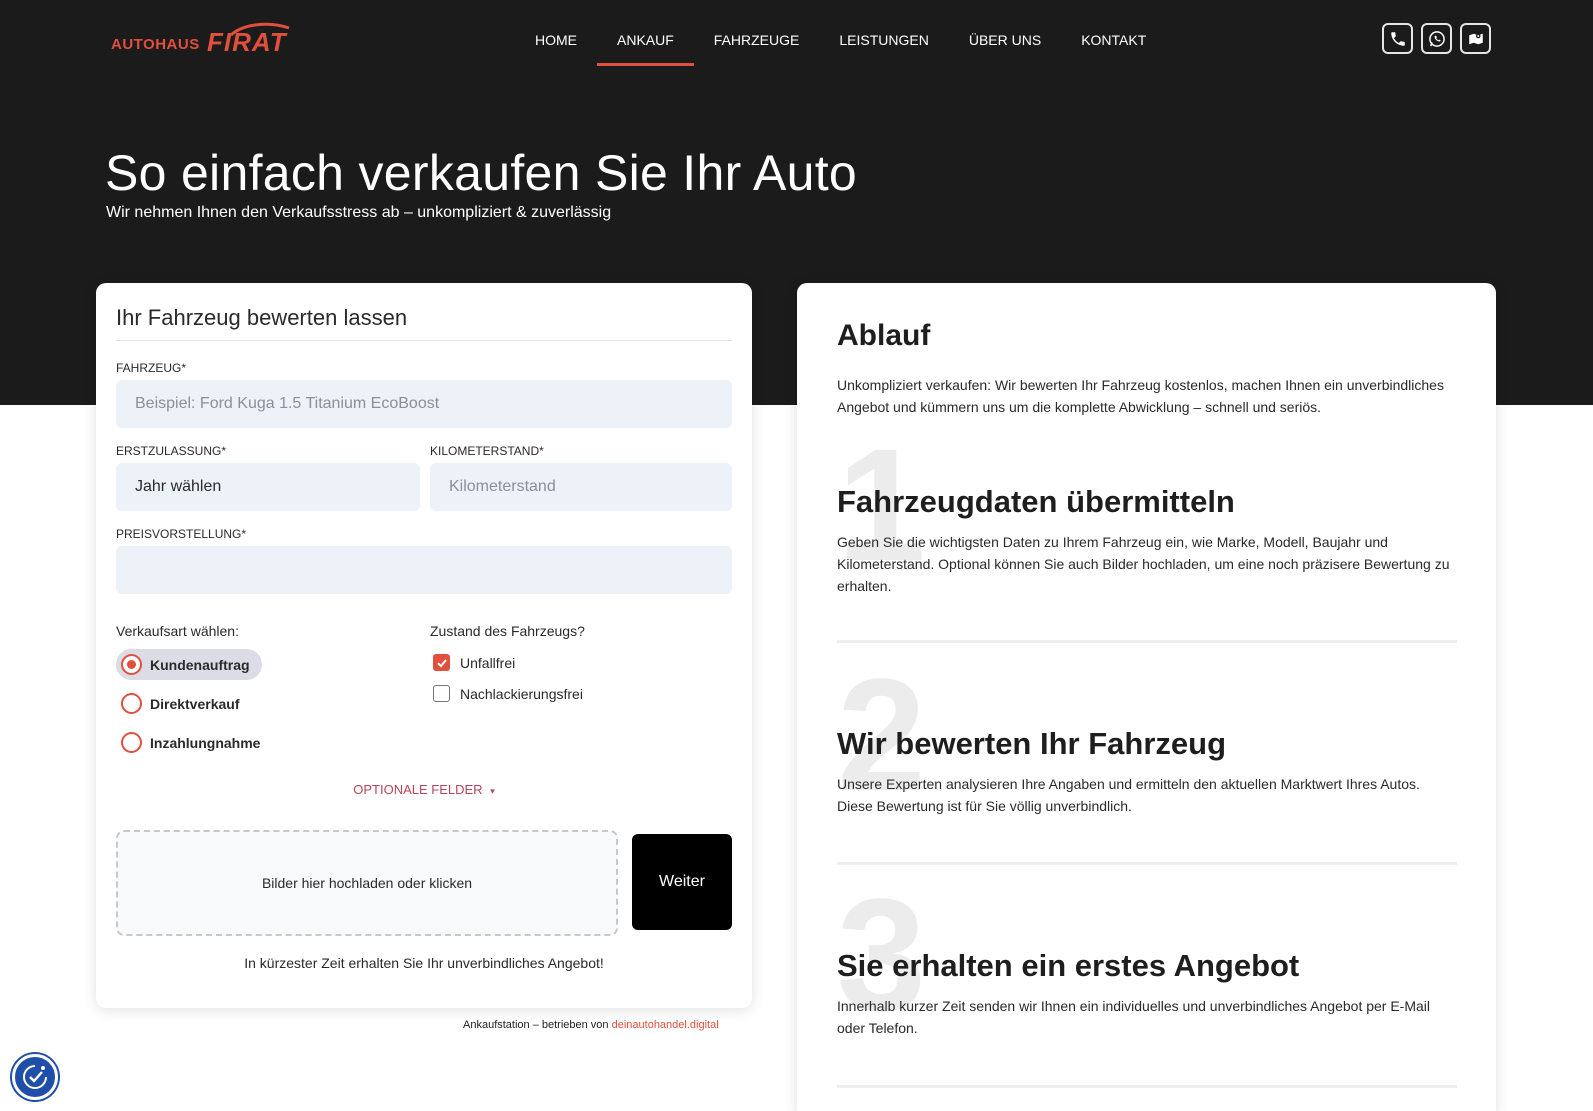 The height and width of the screenshot is (1111, 1593). What do you see at coordinates (1031, 743) in the screenshot?
I see `step-title: Wir bewerten Ihr Fahrzeug` at bounding box center [1031, 743].